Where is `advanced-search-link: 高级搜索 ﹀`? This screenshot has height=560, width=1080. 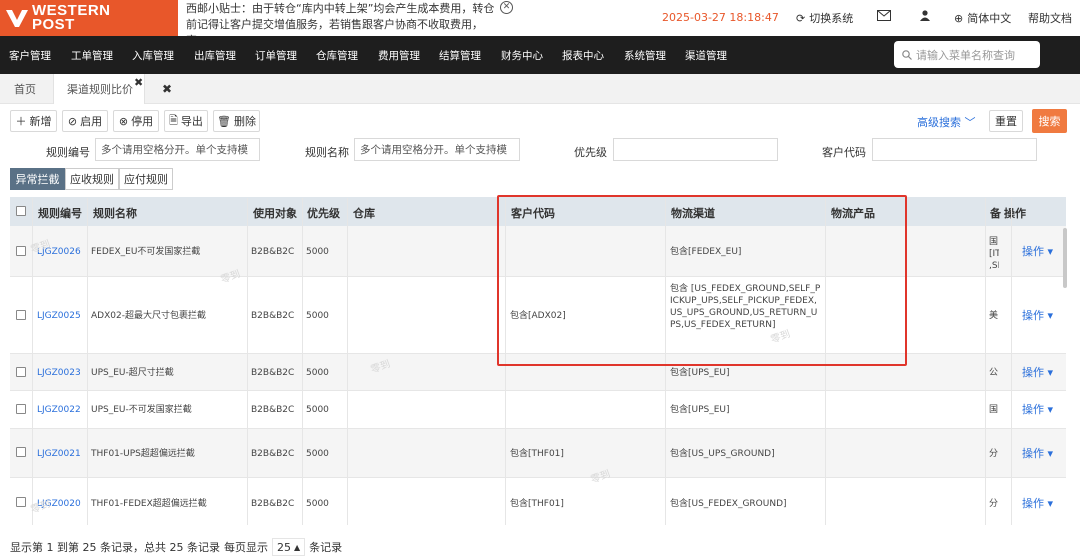
advanced-search-link: 高级搜索 ﹀ is located at coordinates (946, 122).